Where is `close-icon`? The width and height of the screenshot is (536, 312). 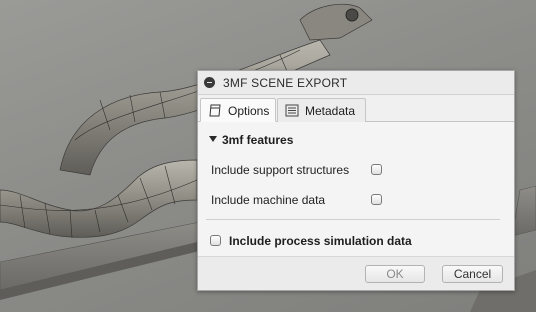
close-icon is located at coordinates (209, 82).